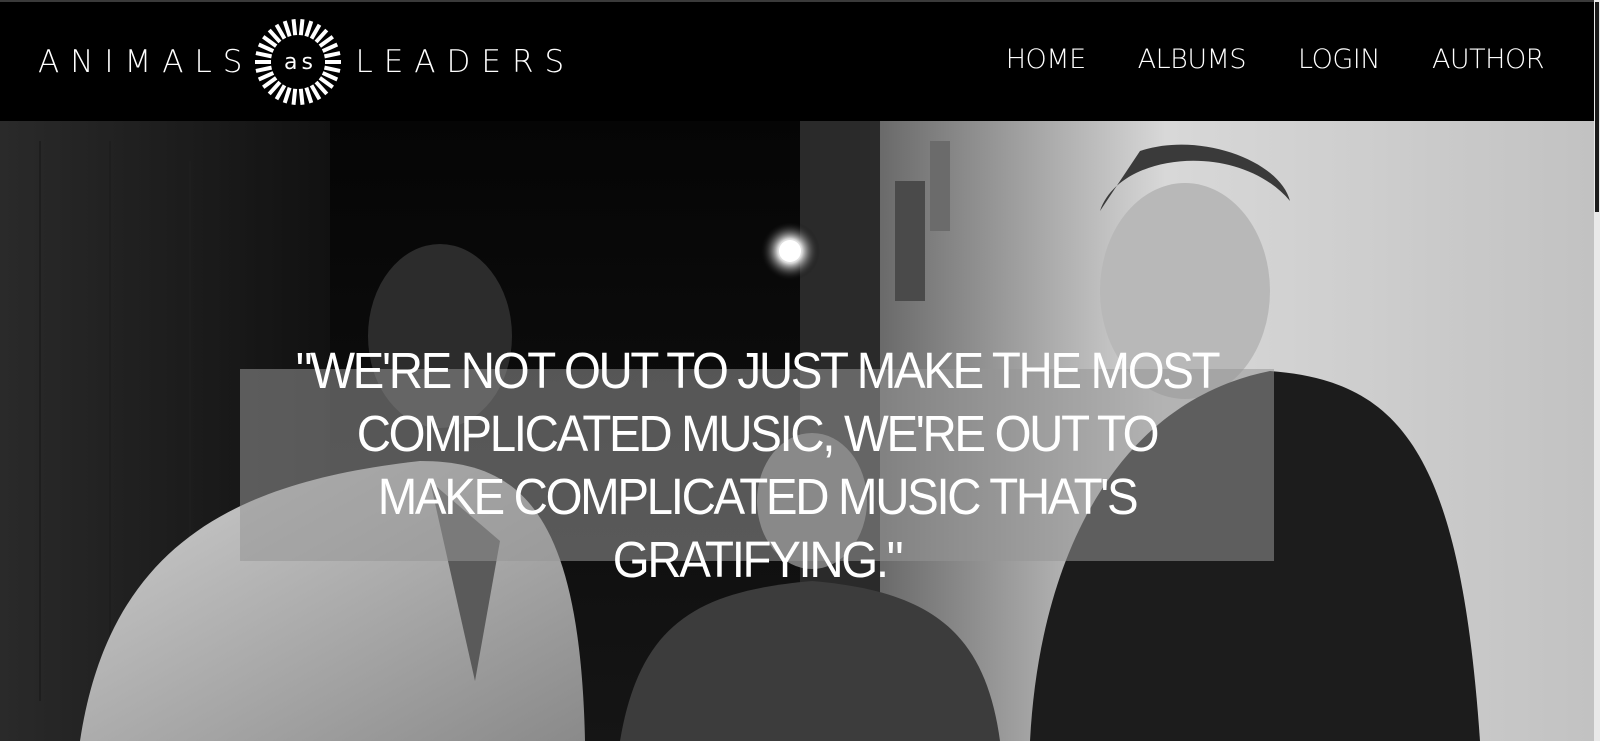 This screenshot has width=1600, height=741. Describe the element at coordinates (1046, 59) in the screenshot. I see `nav-home: HOME` at that location.